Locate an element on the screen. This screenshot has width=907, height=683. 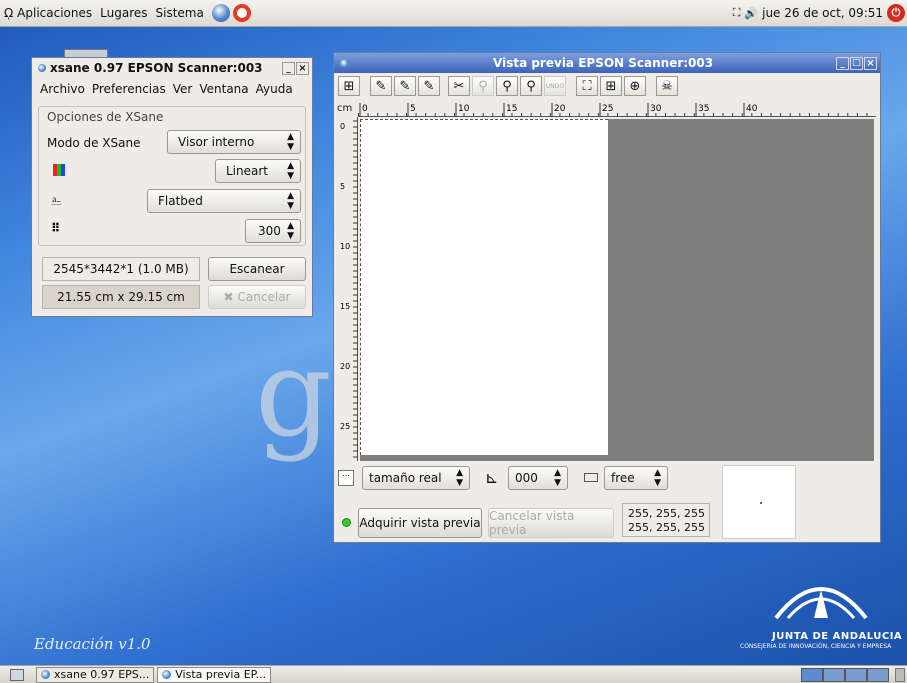
histogram-thumbnail is located at coordinates (759, 502).